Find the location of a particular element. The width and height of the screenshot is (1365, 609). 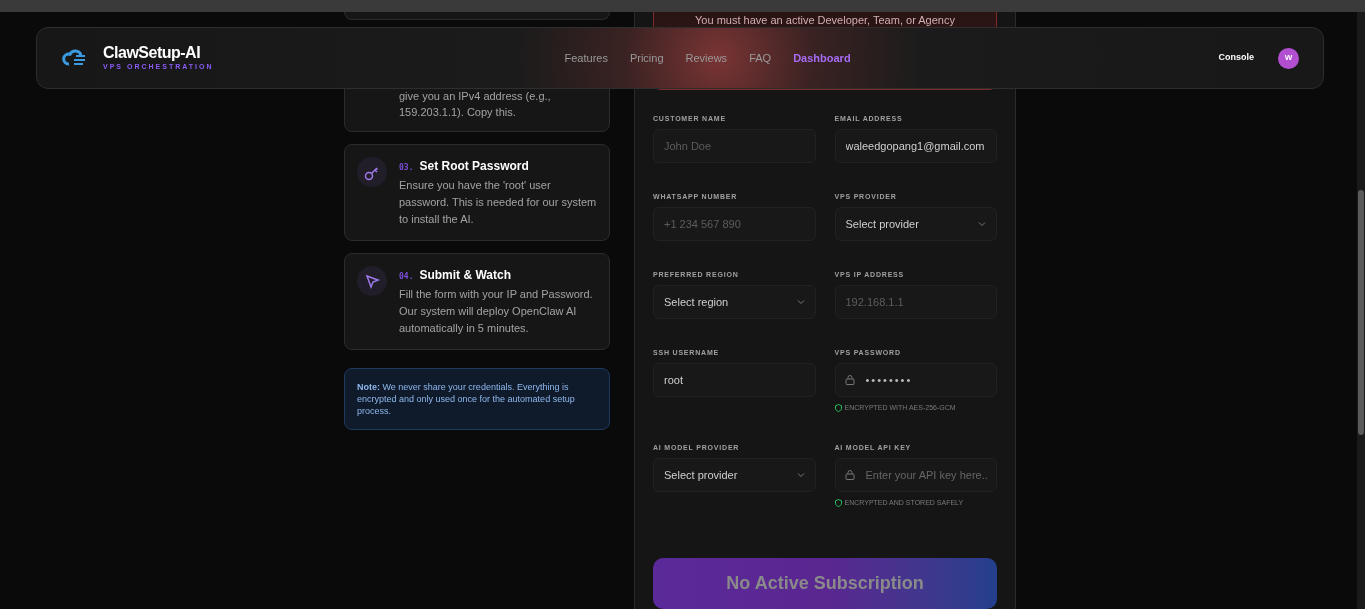

password-field: •••••••• is located at coordinates (915, 380).